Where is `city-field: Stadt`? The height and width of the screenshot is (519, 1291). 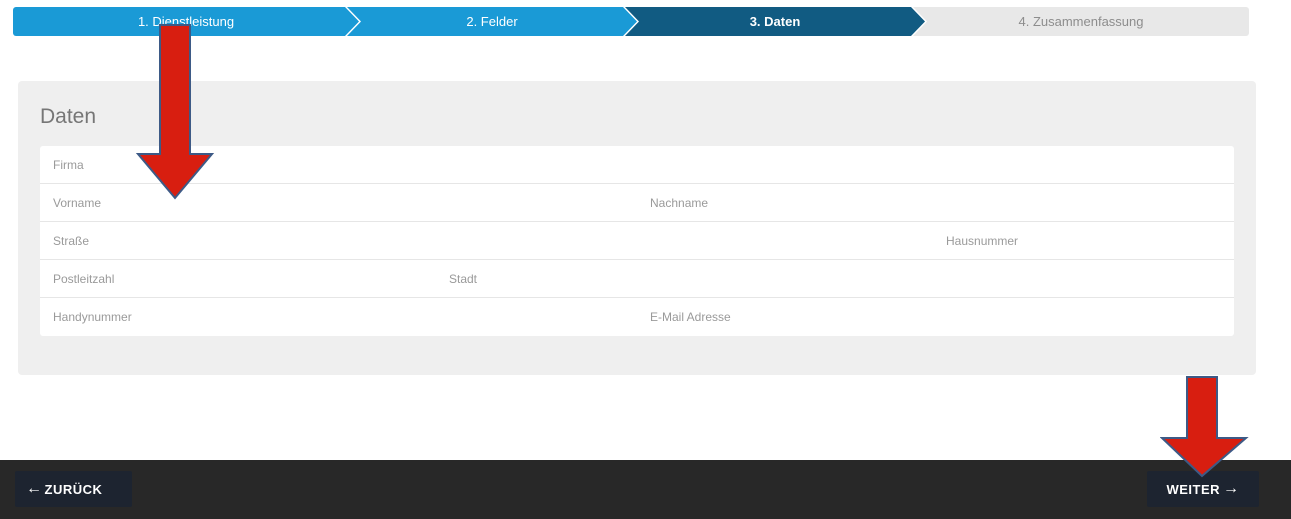
city-field: Stadt is located at coordinates (834, 279).